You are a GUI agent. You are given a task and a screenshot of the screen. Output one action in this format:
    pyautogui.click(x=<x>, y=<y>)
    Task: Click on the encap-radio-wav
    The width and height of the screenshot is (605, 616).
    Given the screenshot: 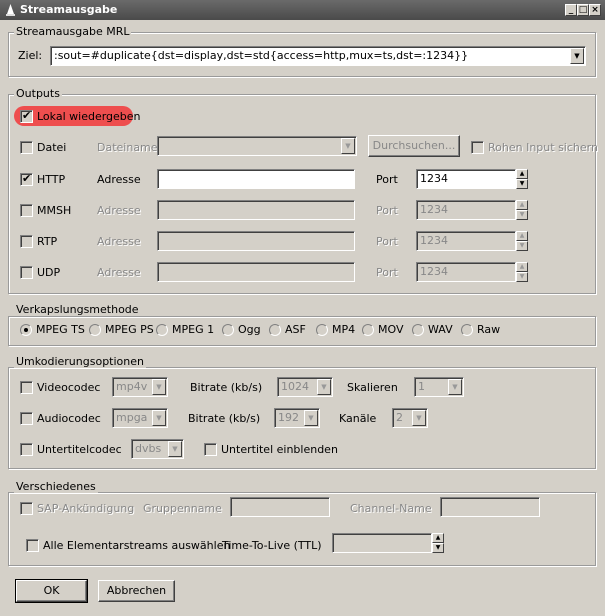 What is the action you would take?
    pyautogui.click(x=418, y=330)
    